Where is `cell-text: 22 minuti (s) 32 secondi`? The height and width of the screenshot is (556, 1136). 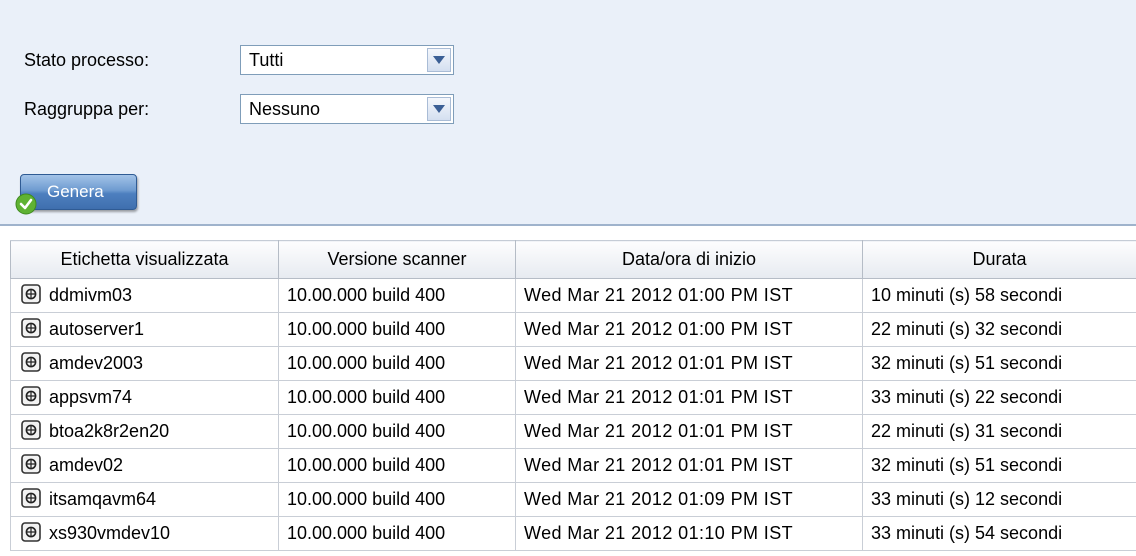 cell-text: 22 minuti (s) 32 secondi is located at coordinates (967, 329).